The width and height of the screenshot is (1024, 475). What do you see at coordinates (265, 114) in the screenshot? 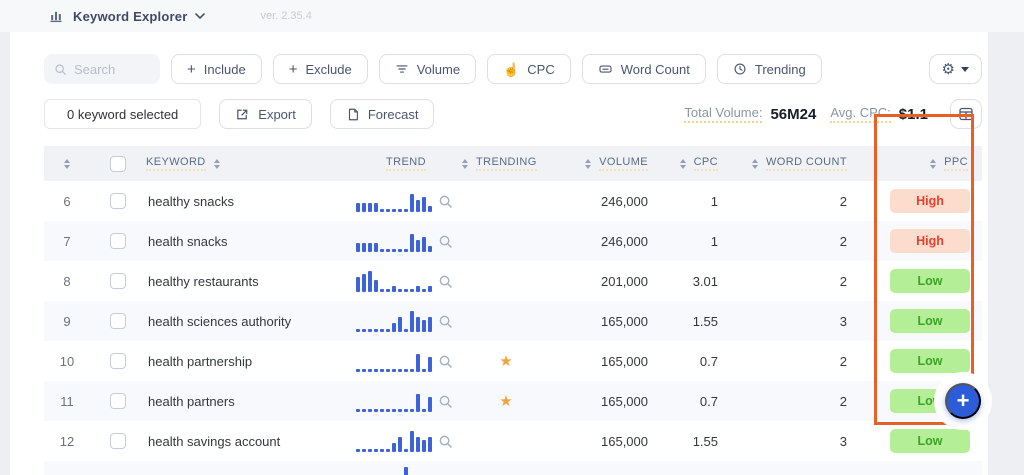
I see `export-button: Export` at bounding box center [265, 114].